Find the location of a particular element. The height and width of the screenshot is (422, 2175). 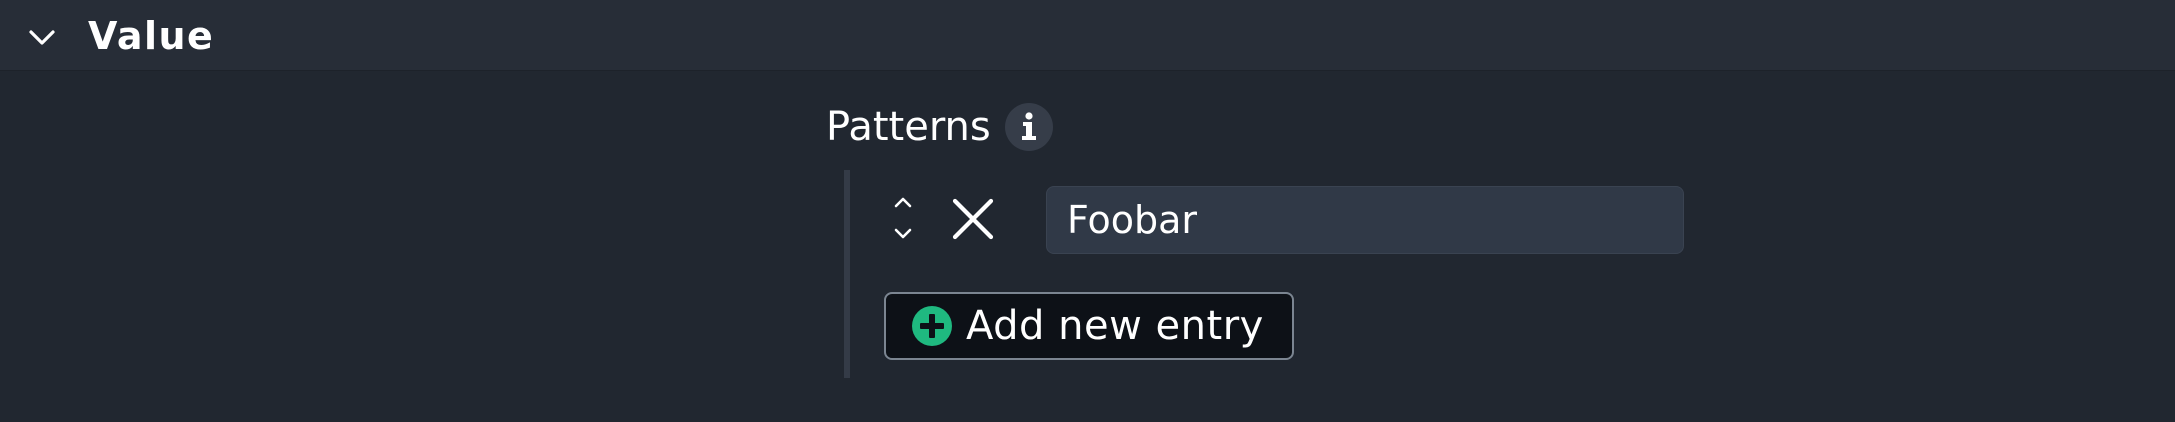

plus-circle-icon is located at coordinates (932, 326).